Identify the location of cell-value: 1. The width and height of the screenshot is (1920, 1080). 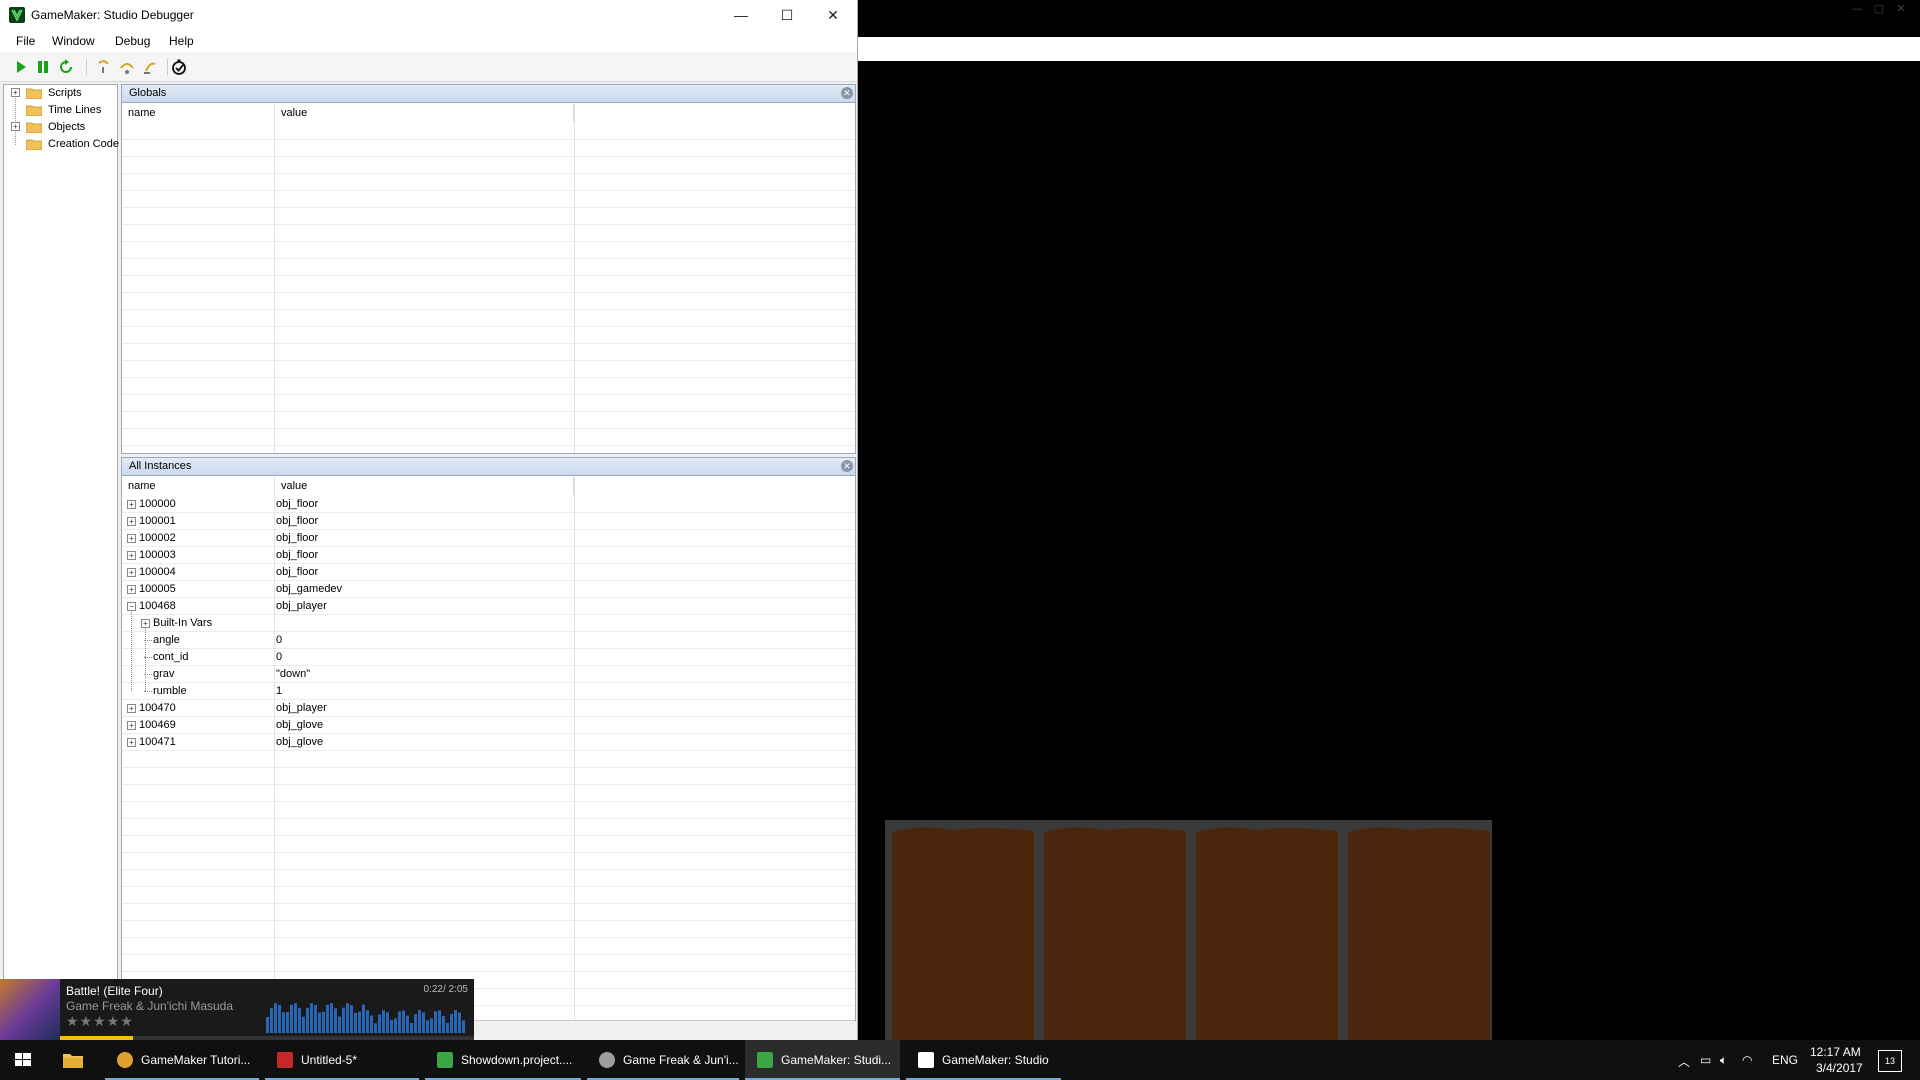
(279, 691).